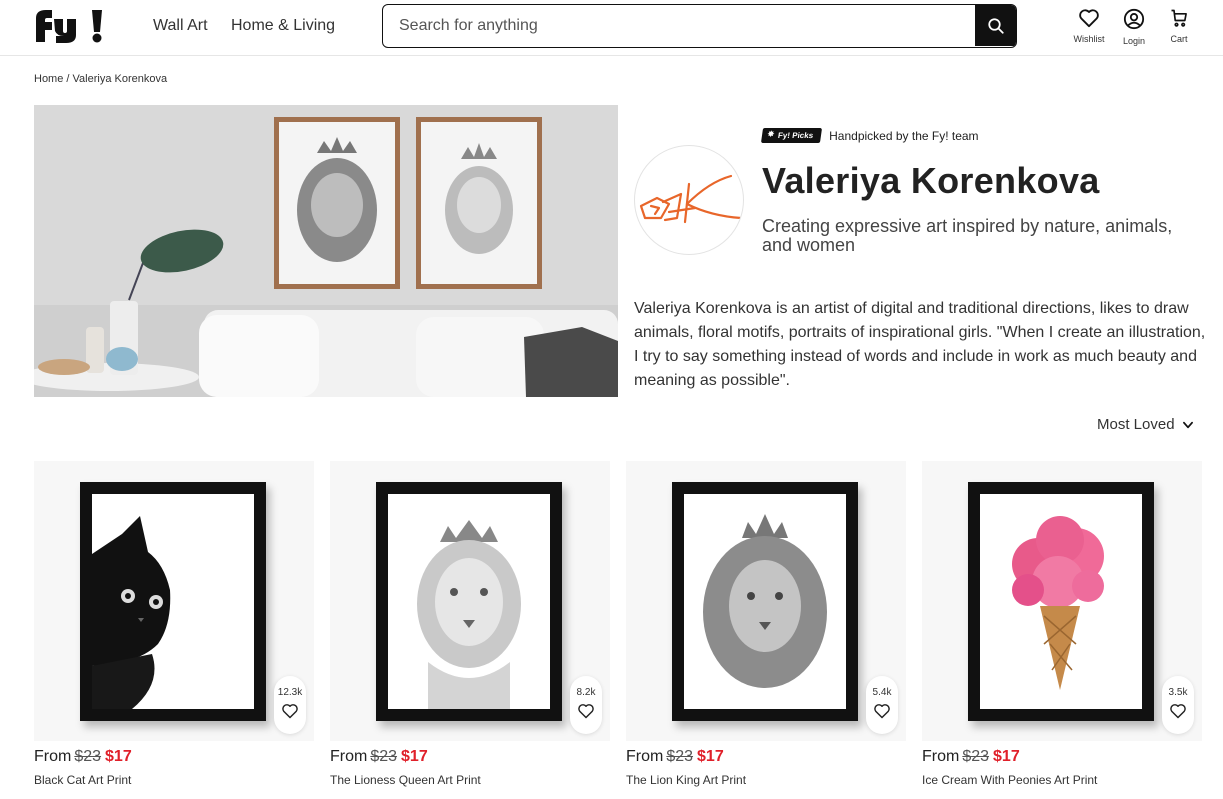 The height and width of the screenshot is (799, 1223). I want to click on wishlist-label: Wishlist, so click(1089, 39).